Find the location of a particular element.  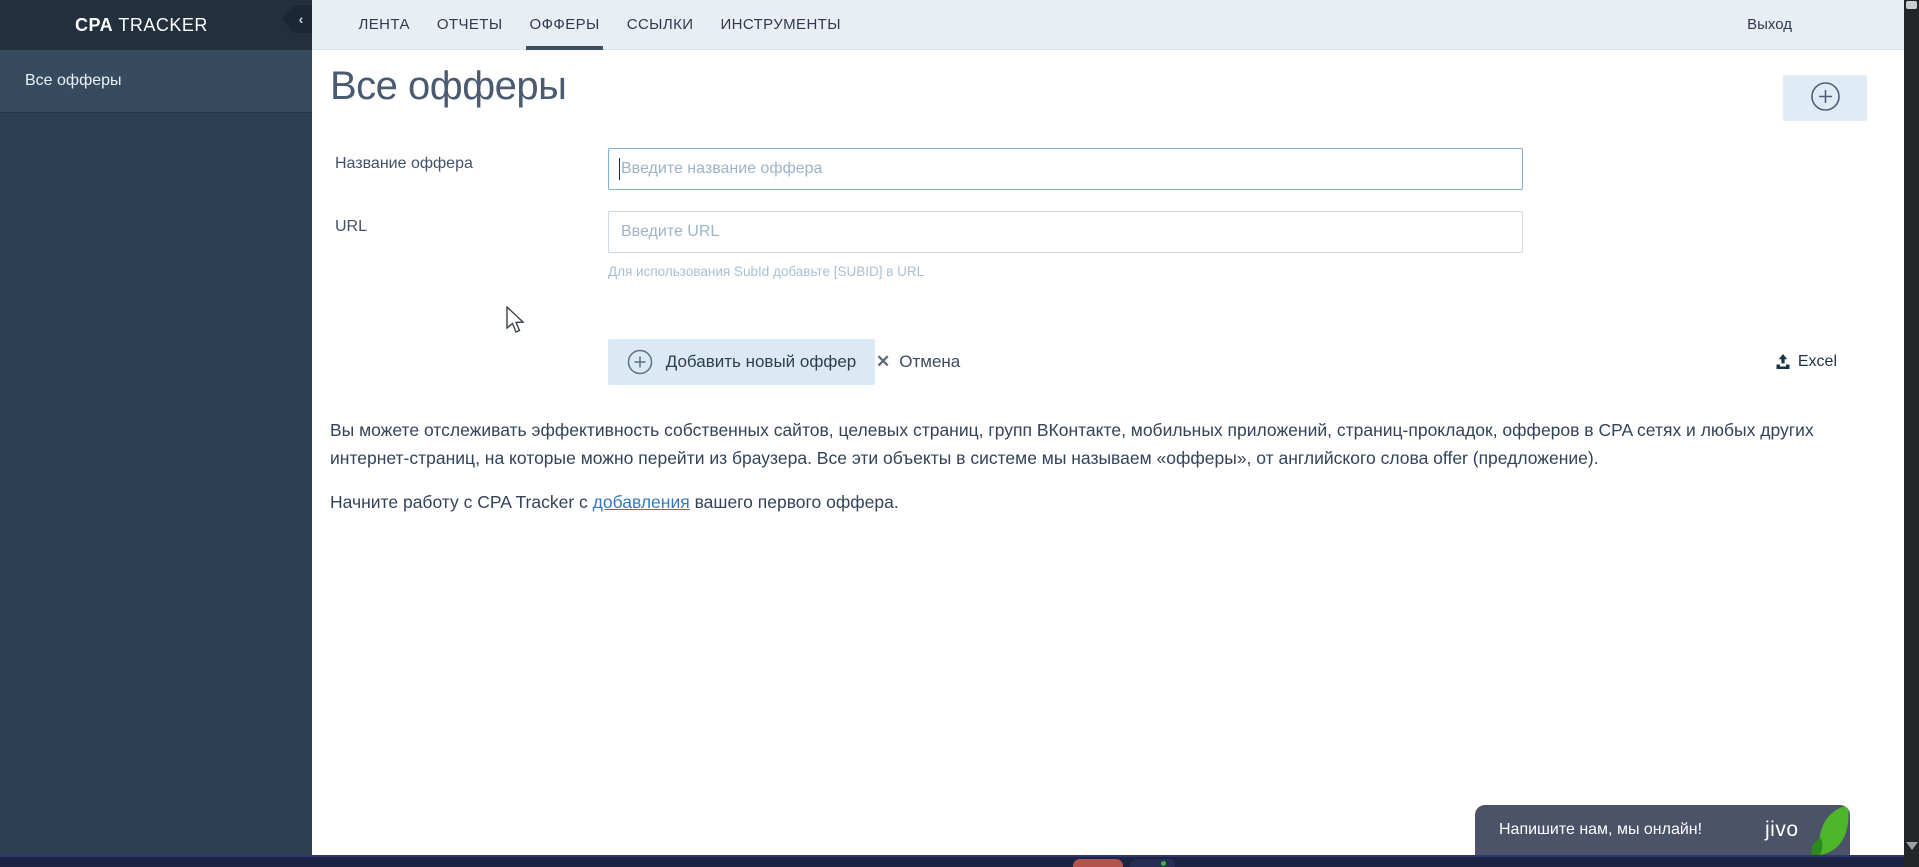

close-icon: ✕ is located at coordinates (883, 361).